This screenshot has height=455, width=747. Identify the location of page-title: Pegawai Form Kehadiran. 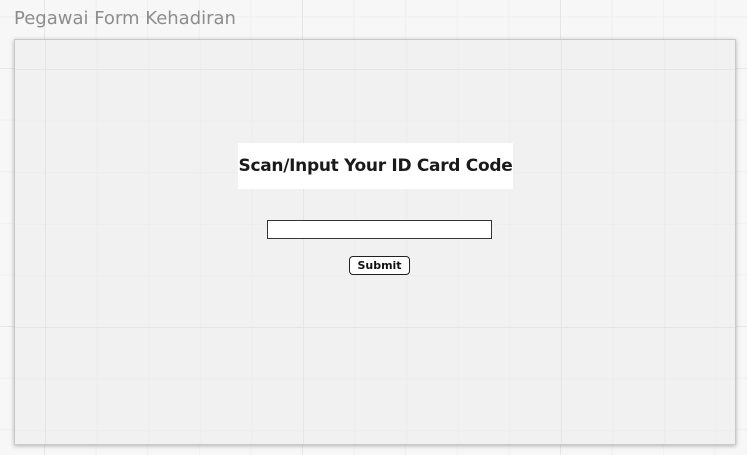
(125, 18).